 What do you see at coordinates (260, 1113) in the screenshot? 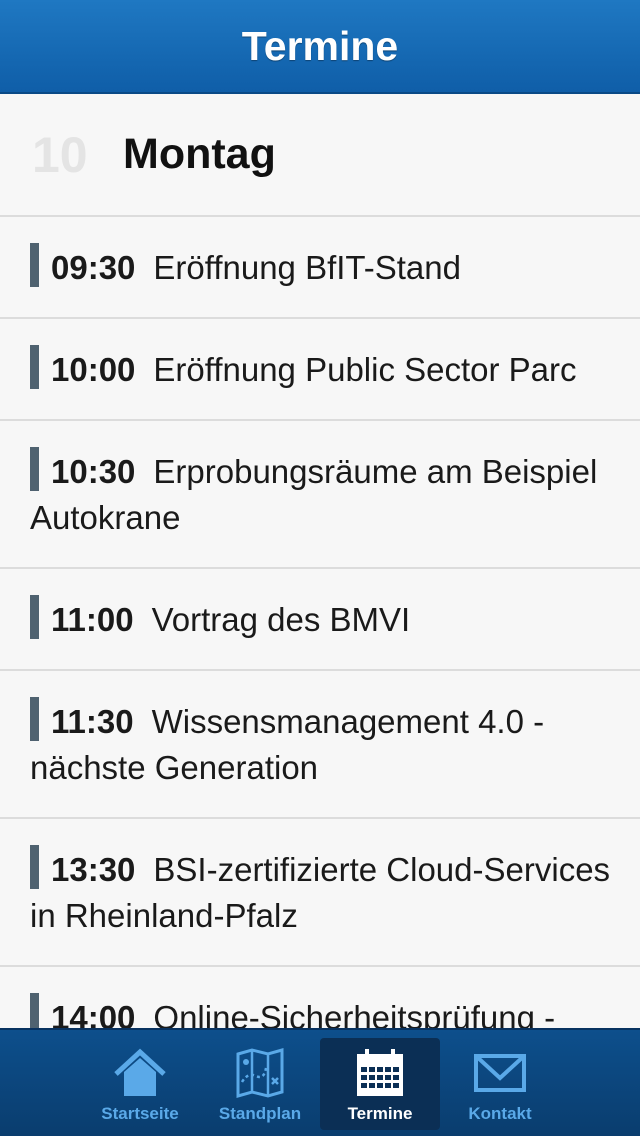
I see `tab-label: Standplan` at bounding box center [260, 1113].